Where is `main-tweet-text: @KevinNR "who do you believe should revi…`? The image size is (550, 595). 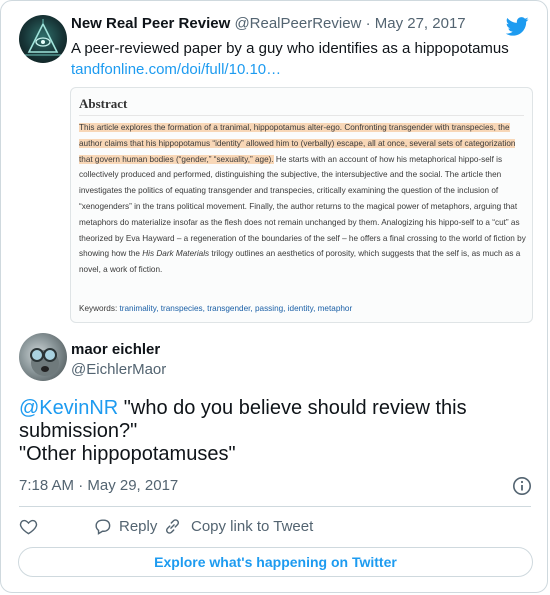
main-tweet-text: @KevinNR "who do you believe should revi… is located at coordinates (274, 431).